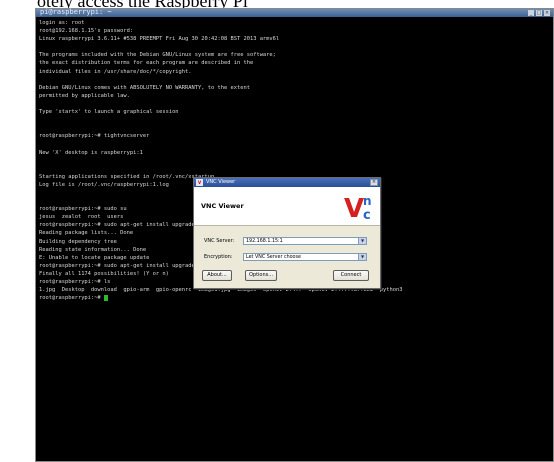 The height and width of the screenshot is (462, 554). Describe the element at coordinates (287, 206) in the screenshot. I see `vnc-header: VNC Viewer V n c` at that location.